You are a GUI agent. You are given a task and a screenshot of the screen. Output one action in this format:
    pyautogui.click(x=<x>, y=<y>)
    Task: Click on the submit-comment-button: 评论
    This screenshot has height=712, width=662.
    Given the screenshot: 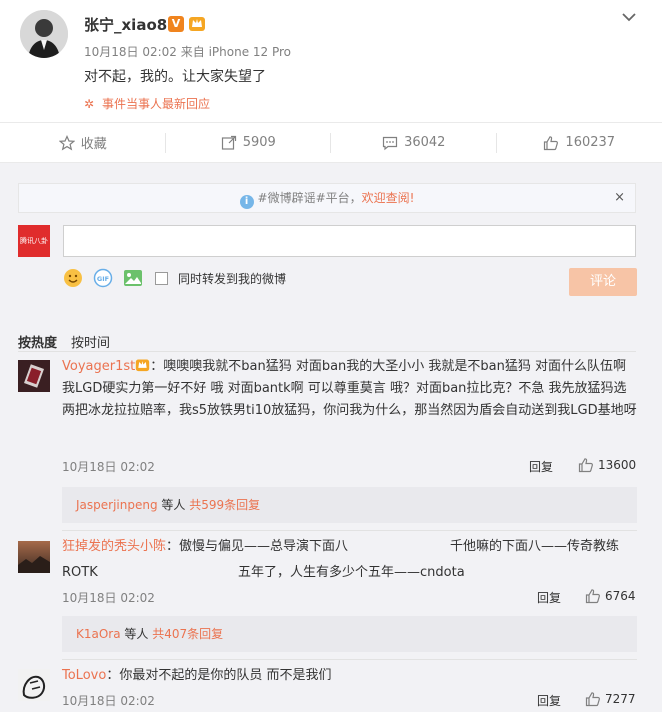 What is the action you would take?
    pyautogui.click(x=603, y=282)
    